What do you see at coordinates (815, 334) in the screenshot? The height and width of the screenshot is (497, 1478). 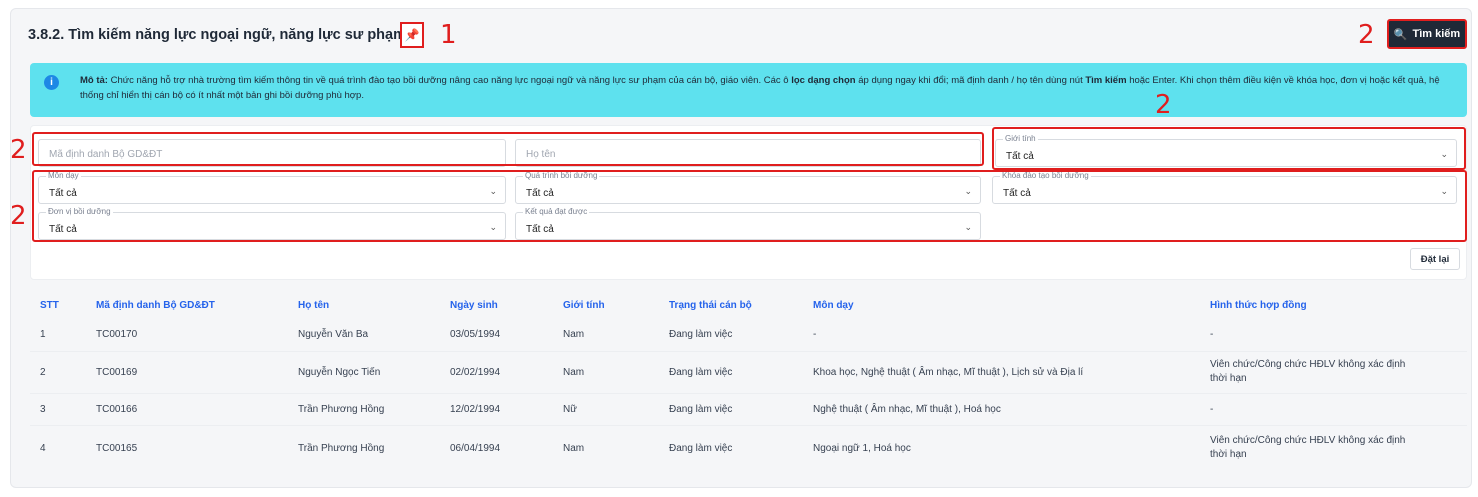 I see `cell-mon-day: -` at bounding box center [815, 334].